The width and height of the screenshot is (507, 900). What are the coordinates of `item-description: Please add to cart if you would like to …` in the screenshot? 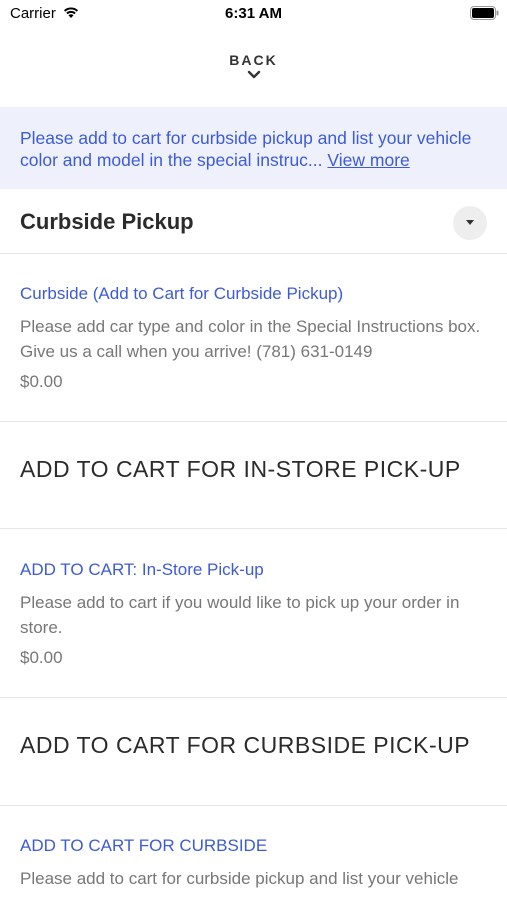 It's located at (240, 615).